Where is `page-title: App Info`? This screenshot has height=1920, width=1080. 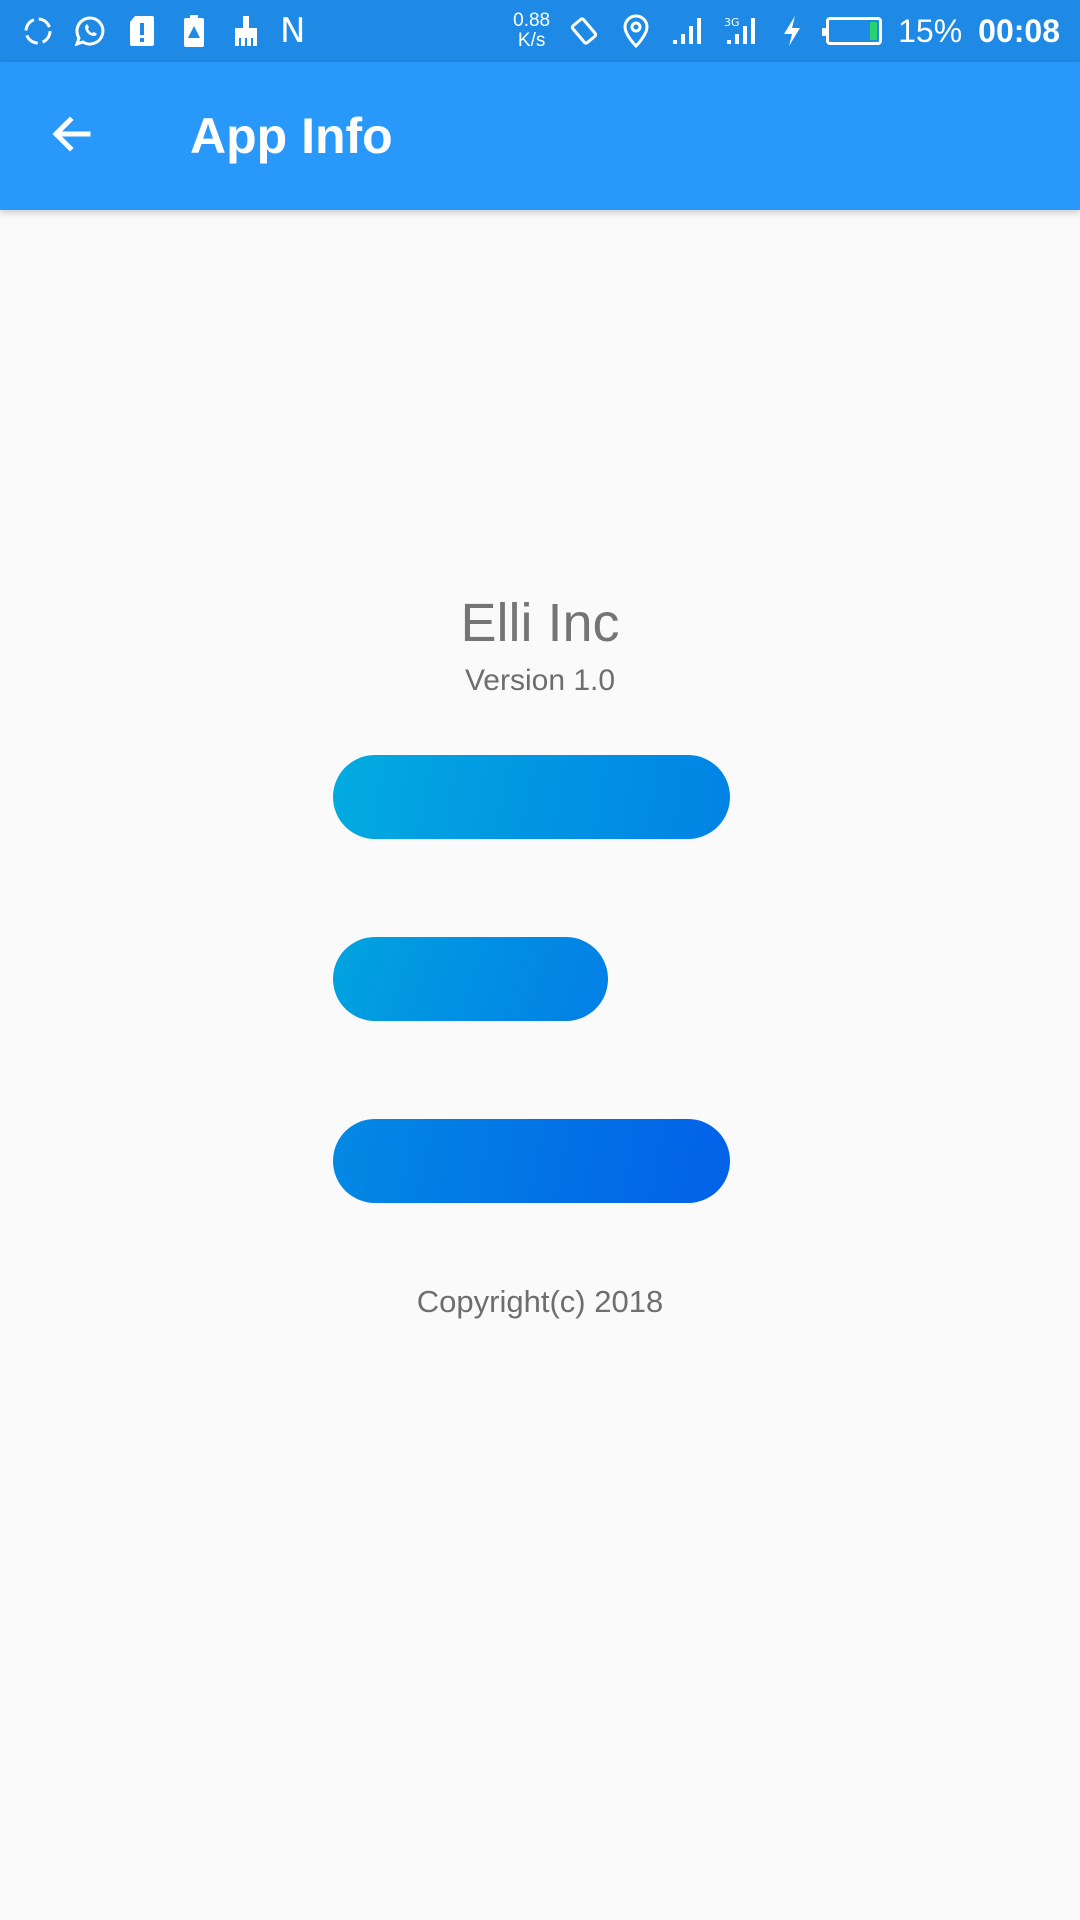
page-title: App Info is located at coordinates (291, 136).